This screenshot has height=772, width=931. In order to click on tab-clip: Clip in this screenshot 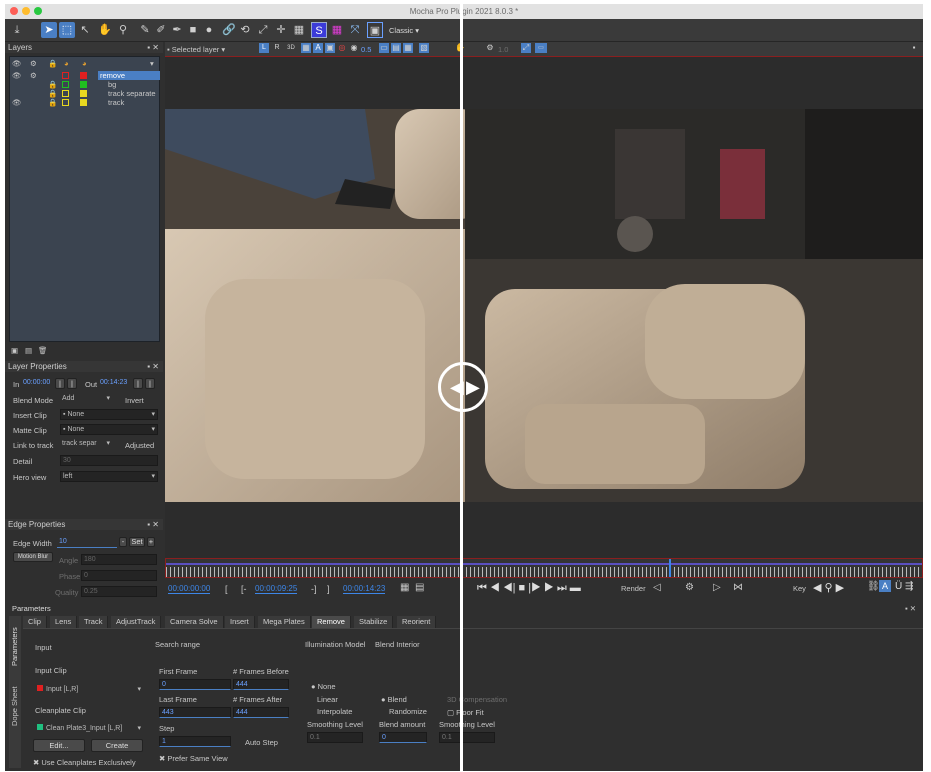, I will do `click(35, 622)`.